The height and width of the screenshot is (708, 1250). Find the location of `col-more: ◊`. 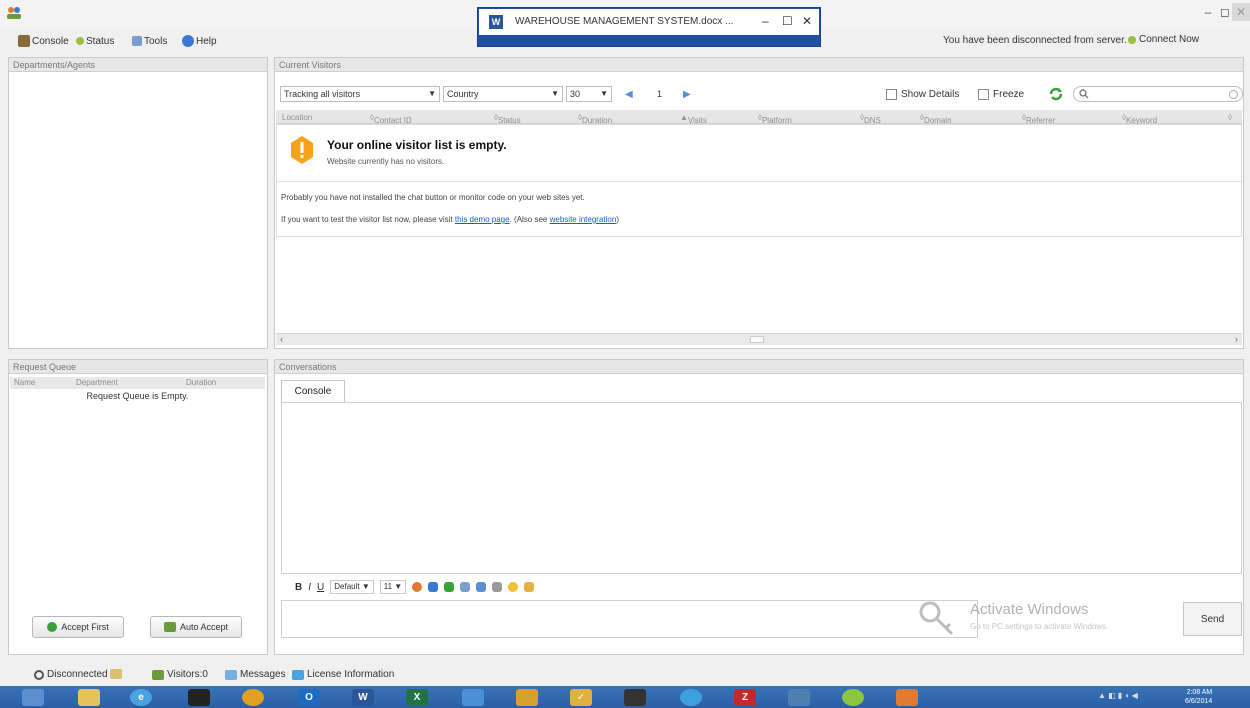

col-more: ◊ is located at coordinates (1230, 117).